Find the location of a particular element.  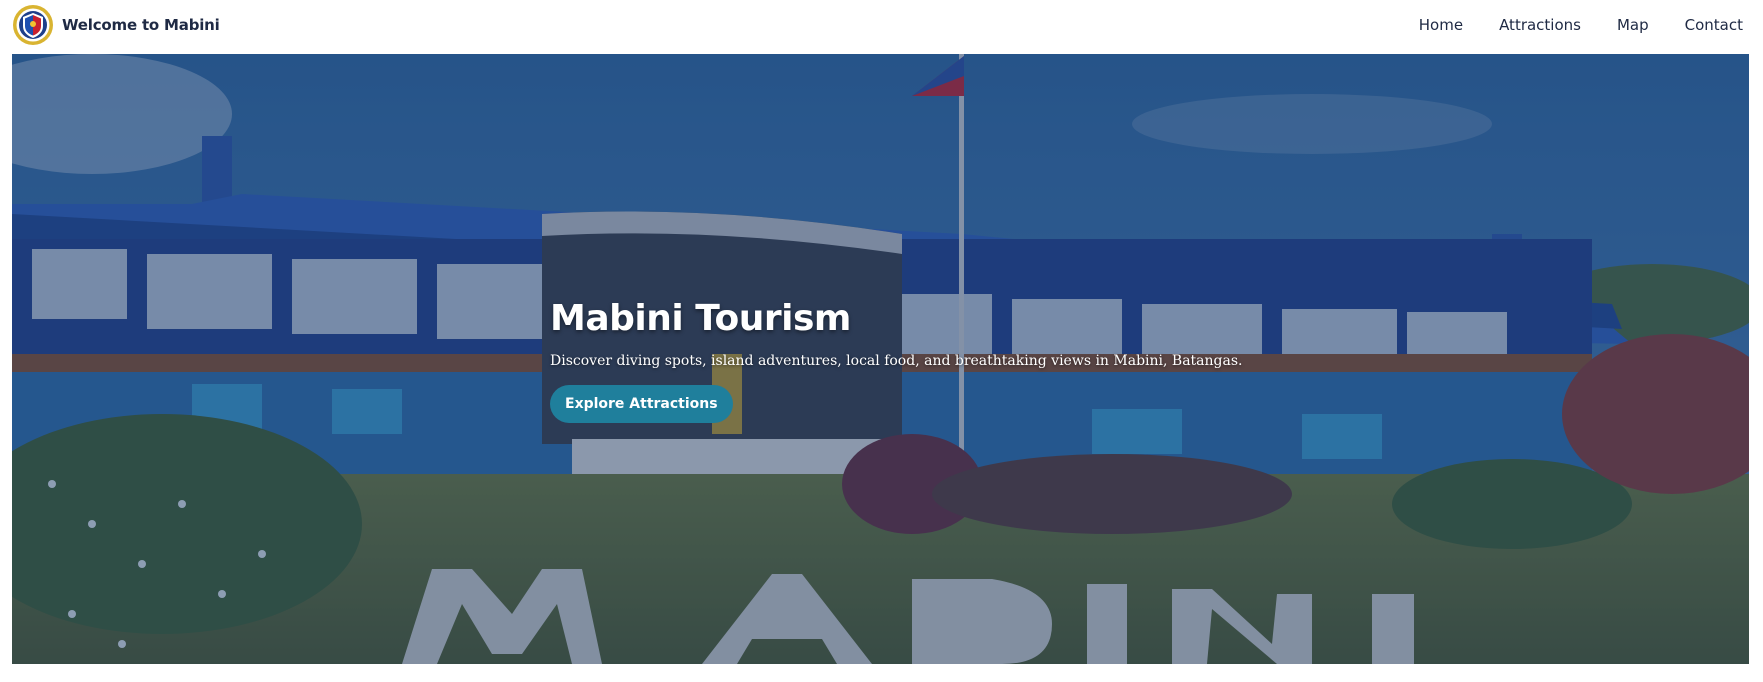

site-title: Welcome to Mabini is located at coordinates (141, 25).